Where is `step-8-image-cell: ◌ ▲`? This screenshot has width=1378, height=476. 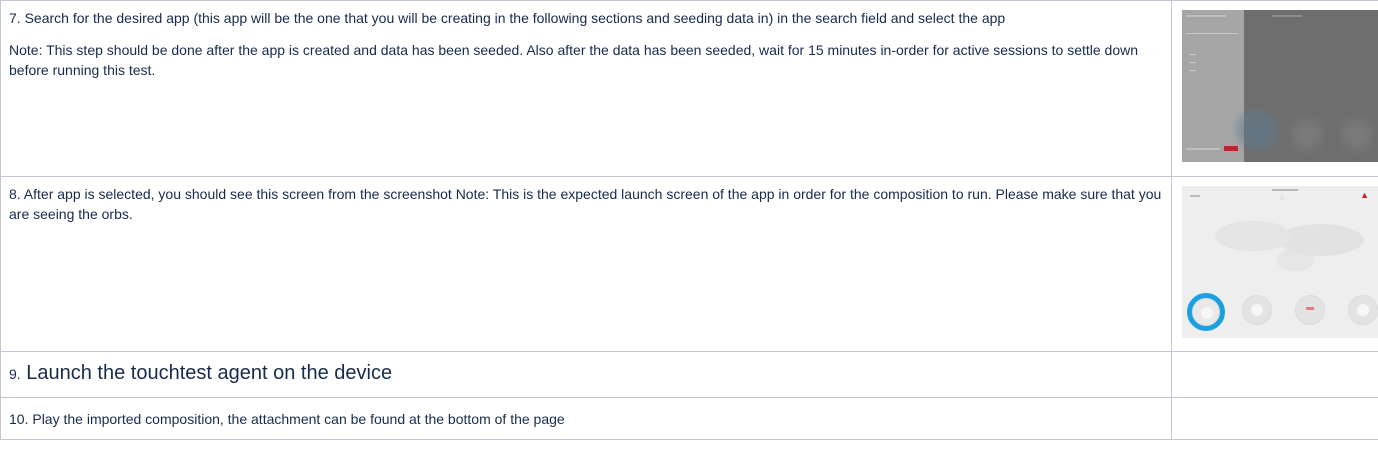 step-8-image-cell: ◌ ▲ is located at coordinates (1274, 264).